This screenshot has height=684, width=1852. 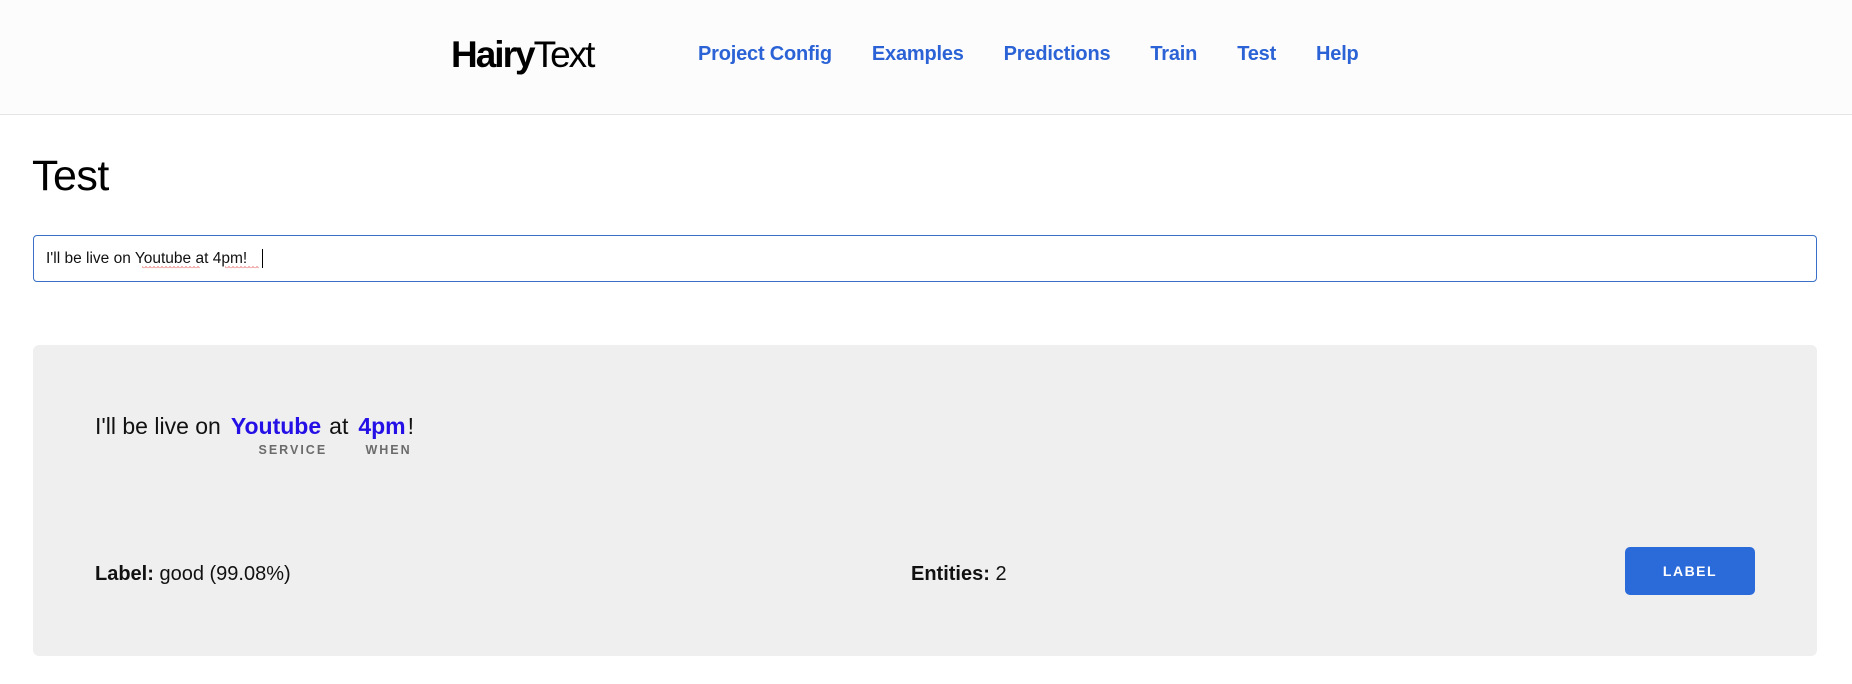 I want to click on test-sentence-input, so click(x=925, y=258).